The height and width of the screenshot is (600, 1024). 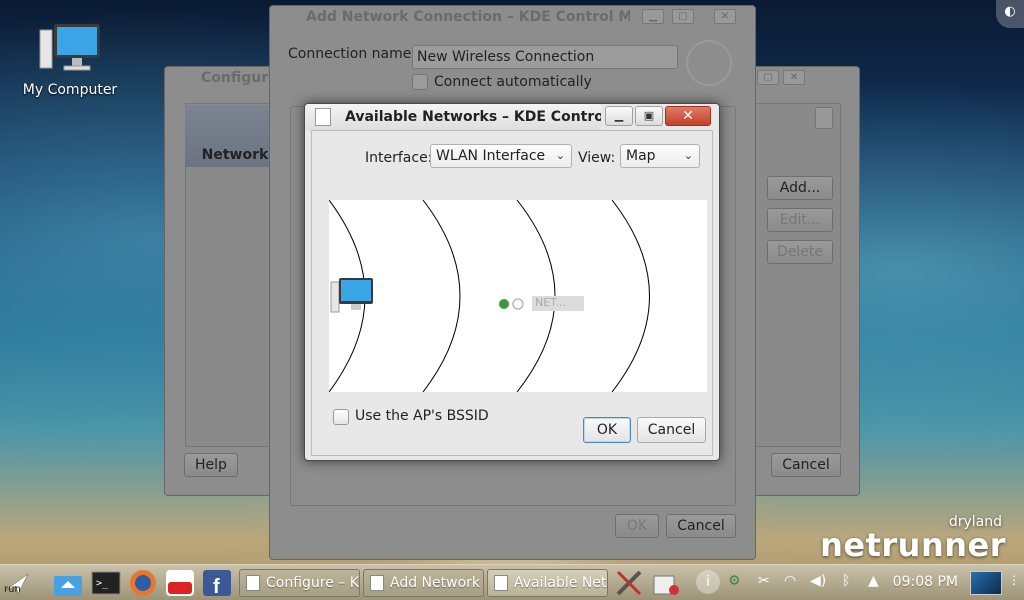 I want to click on signal-icon, so click(x=518, y=304).